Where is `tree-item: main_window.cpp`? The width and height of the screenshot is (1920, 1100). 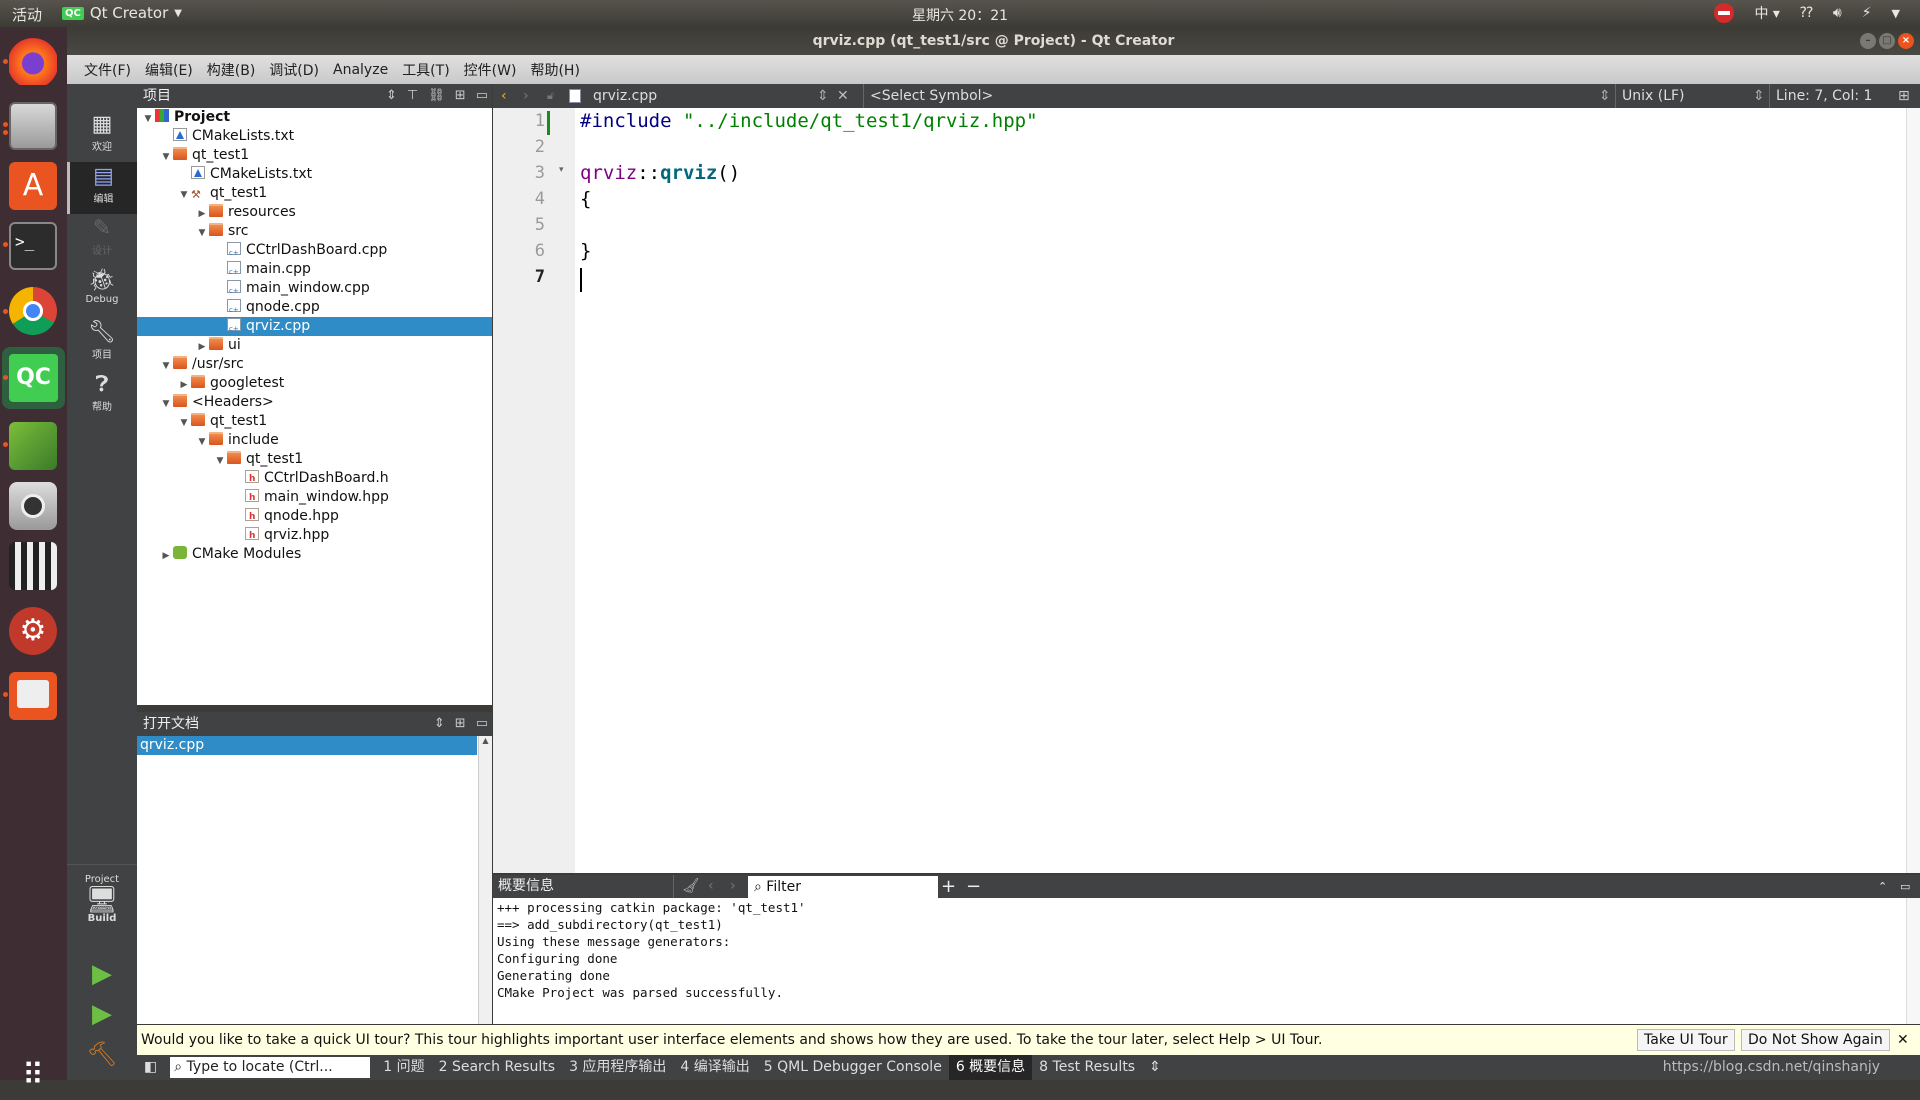
tree-item: main_window.cpp is located at coordinates (314, 290).